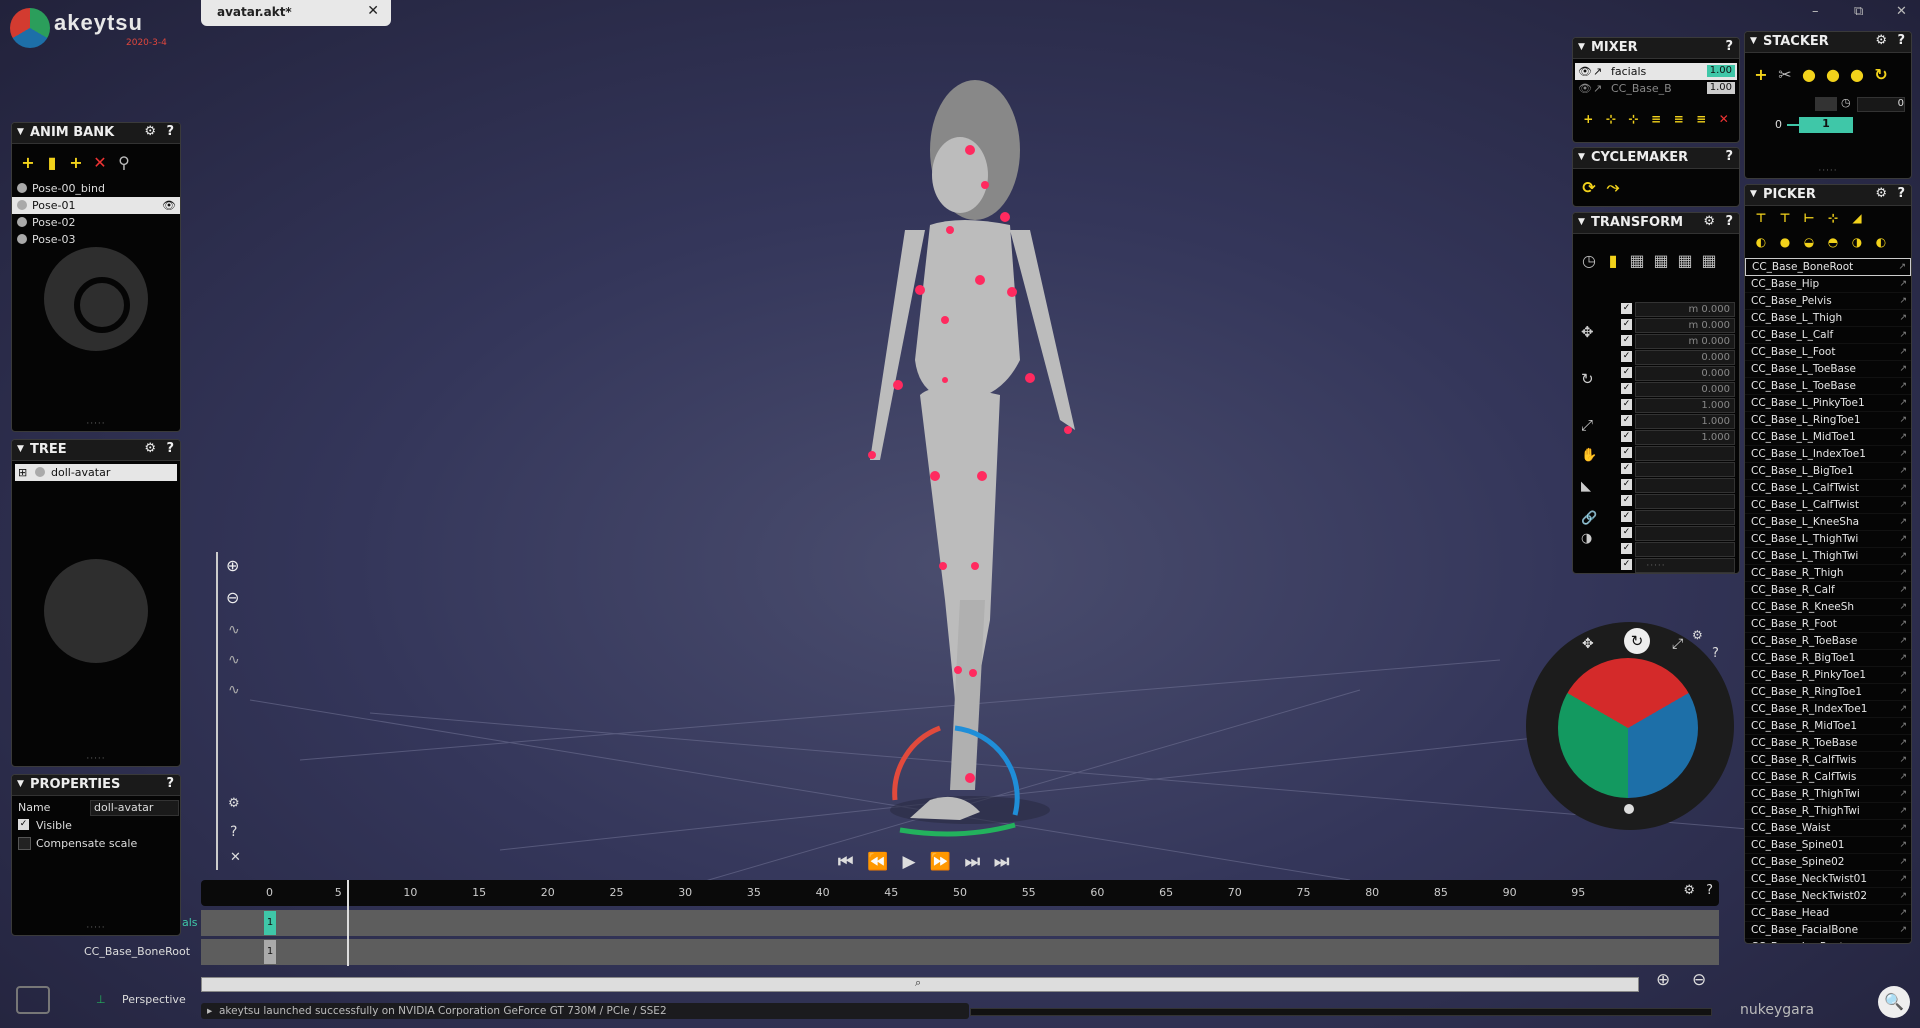 The image size is (1920, 1028). Describe the element at coordinates (1828, 195) in the screenshot. I see `picker-header: ▼ PICKER ⚙ ?` at that location.